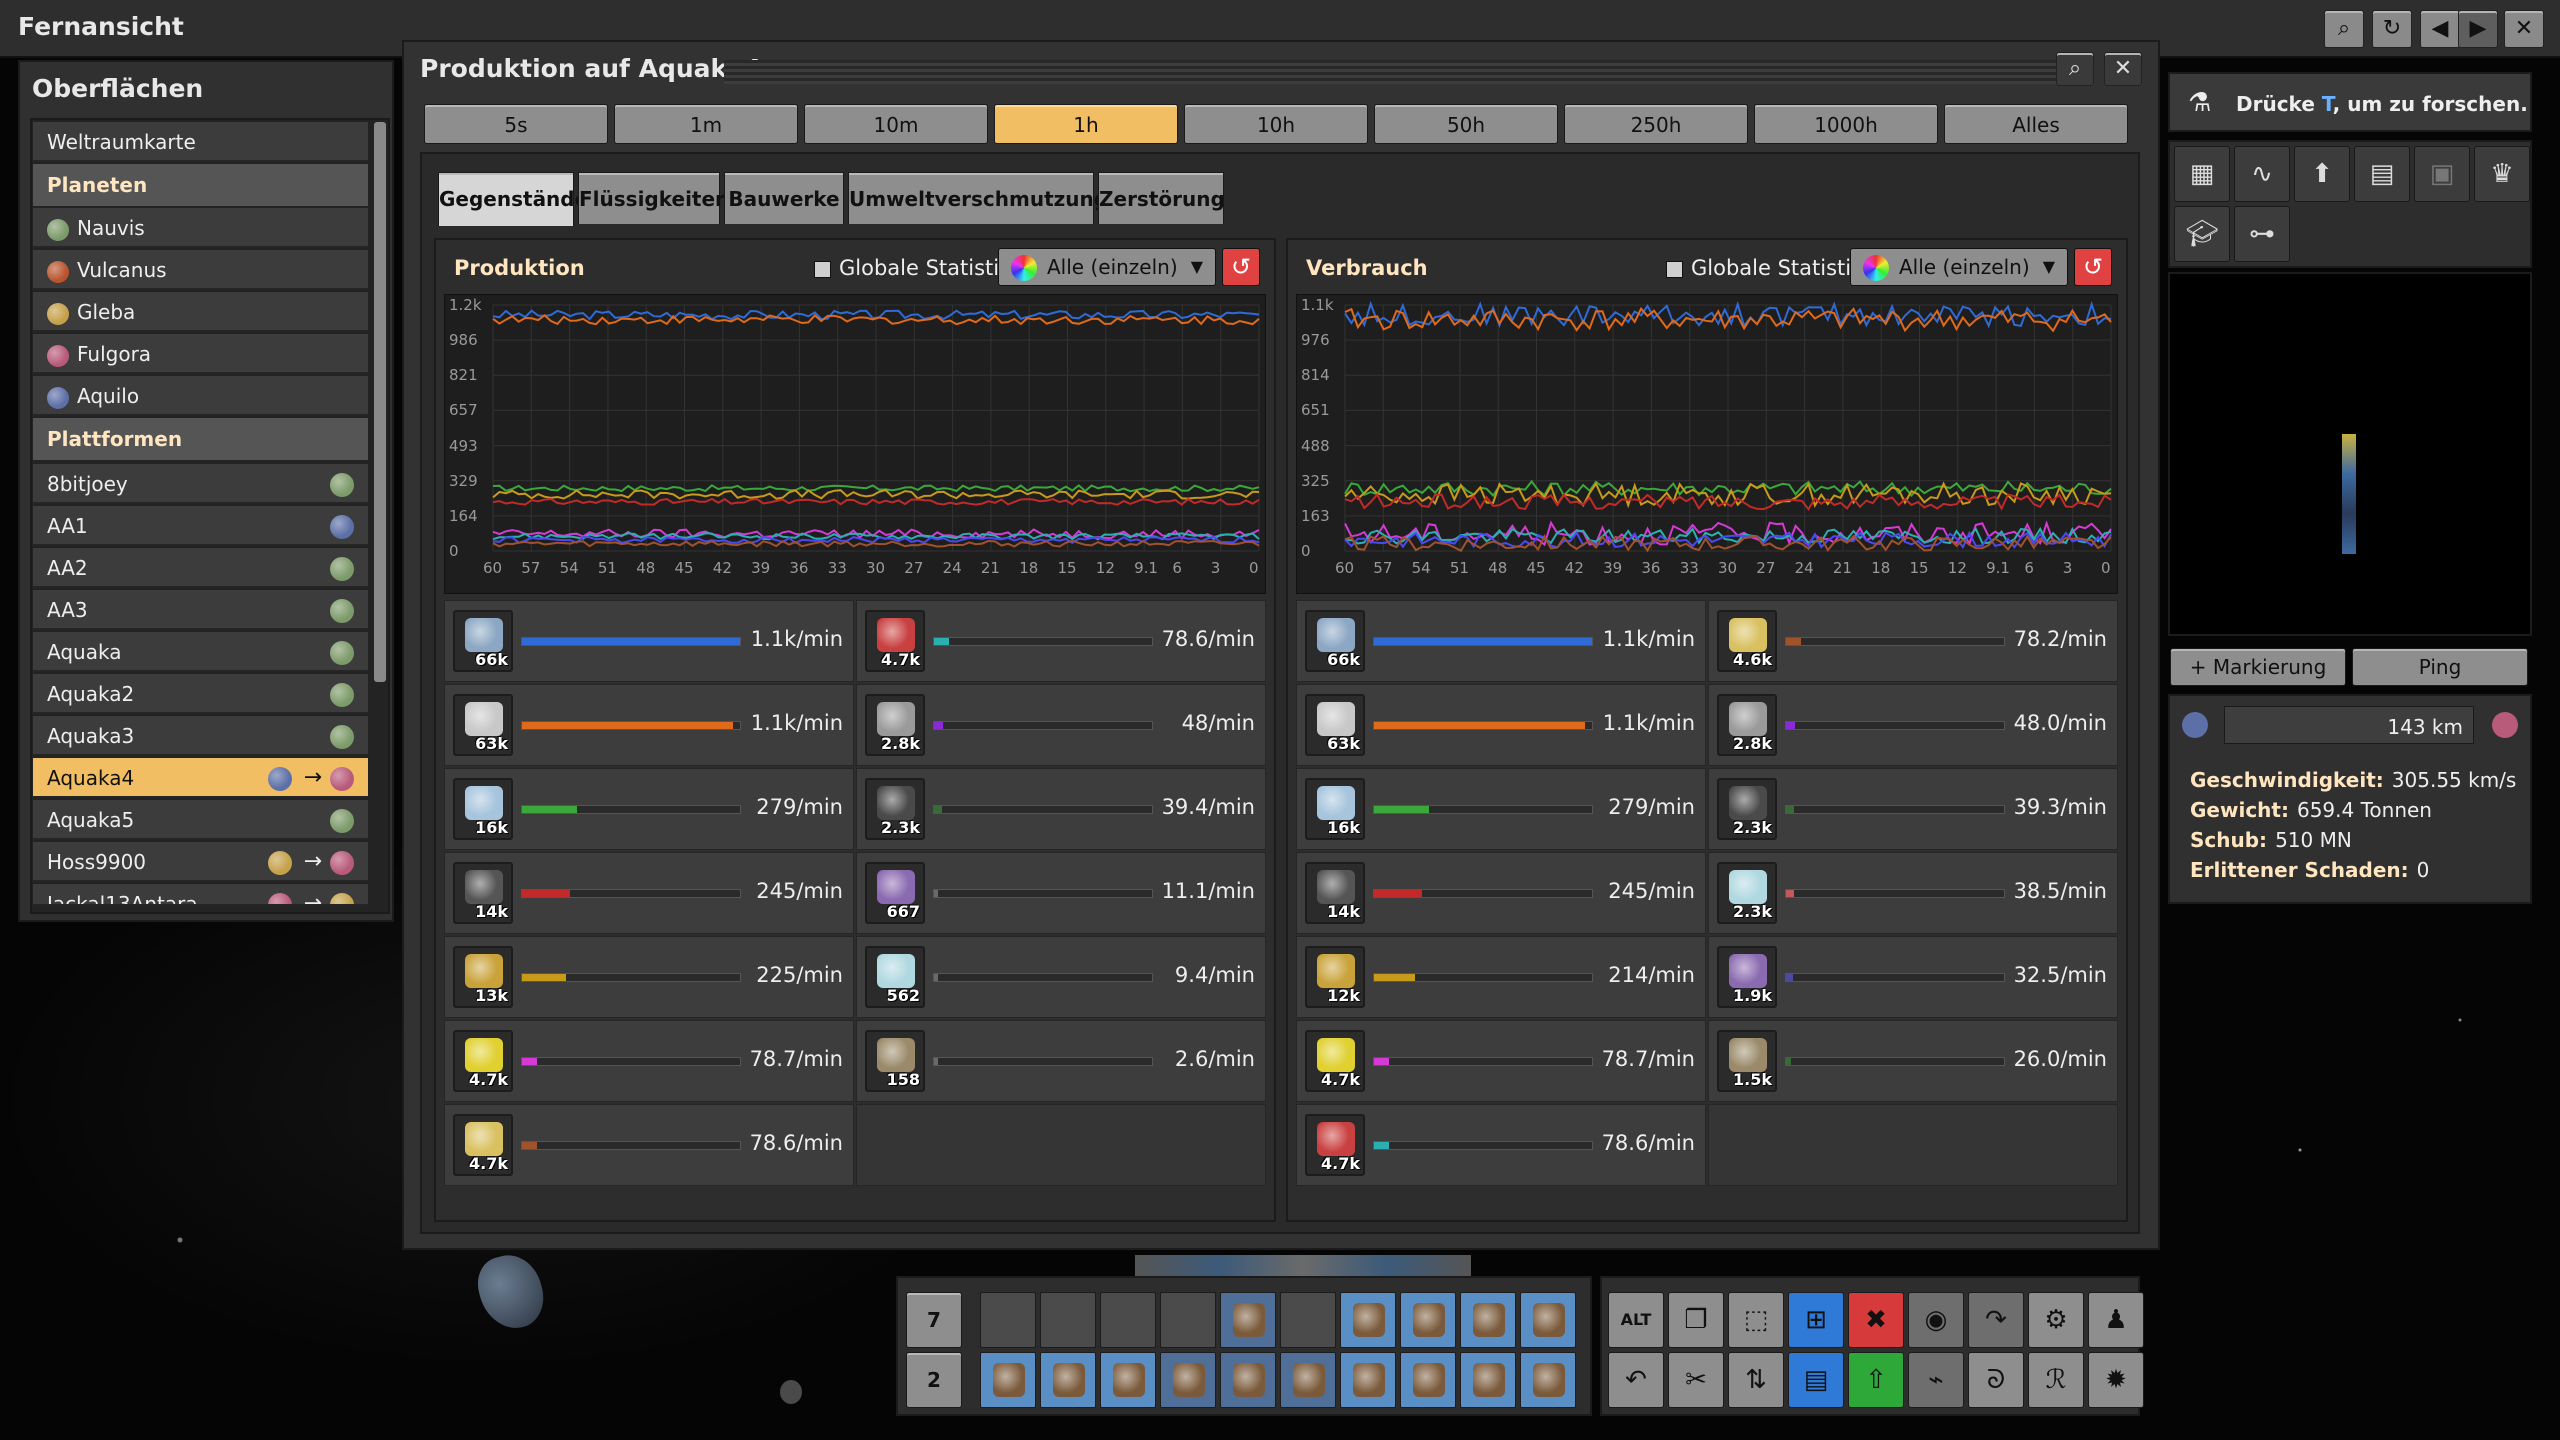  What do you see at coordinates (2350, 454) in the screenshot?
I see `minimap` at bounding box center [2350, 454].